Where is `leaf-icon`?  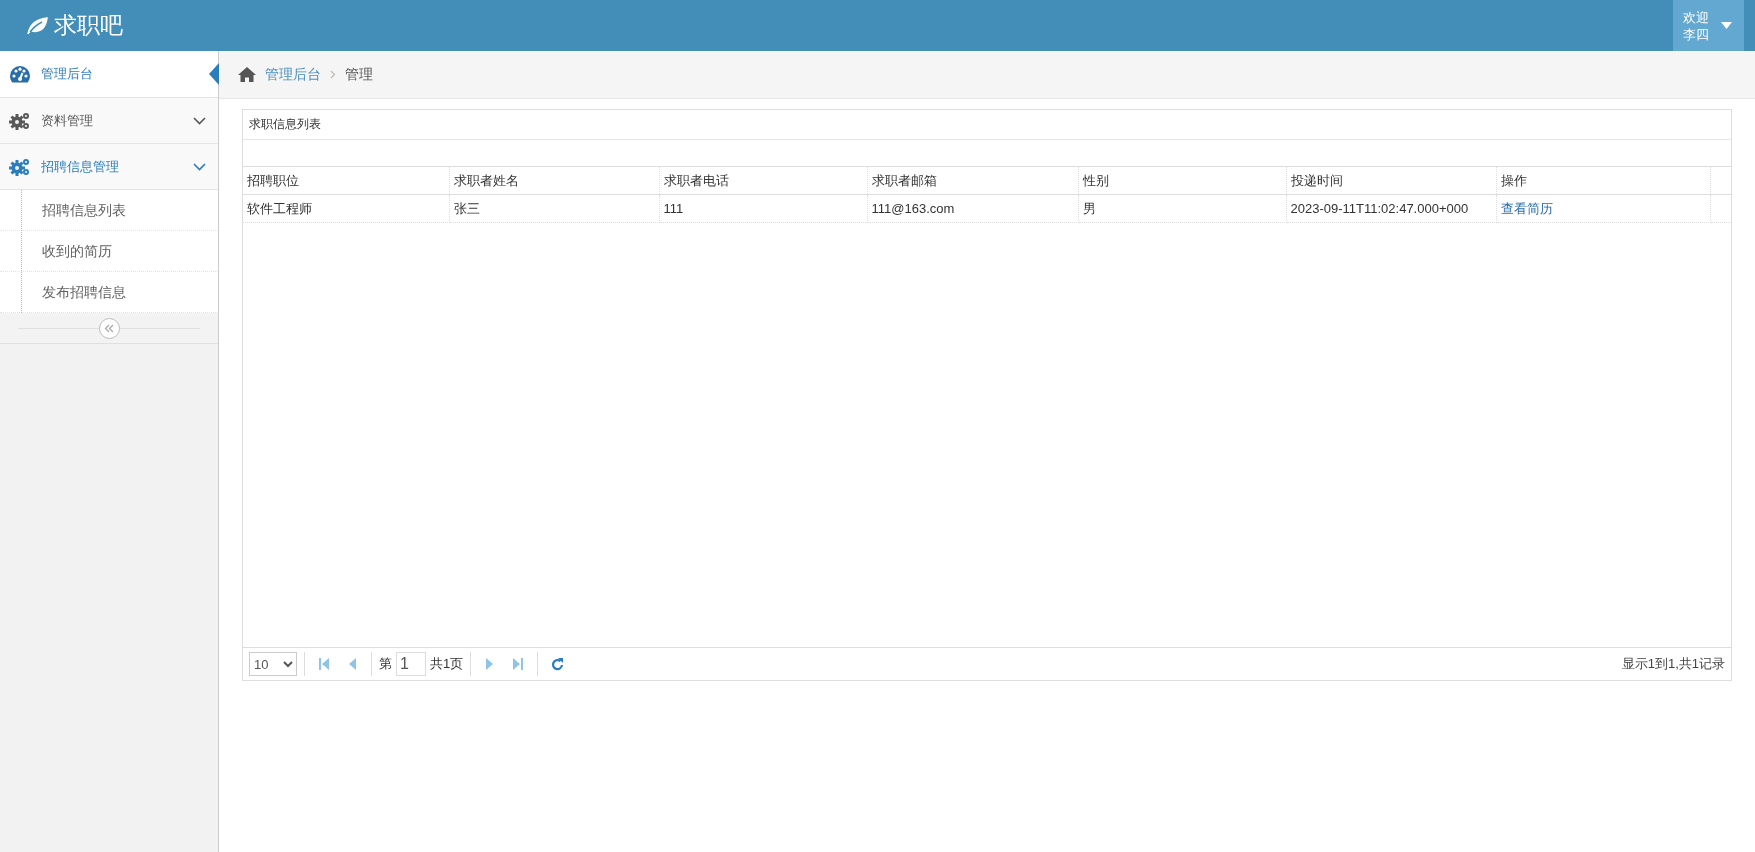 leaf-icon is located at coordinates (37, 25).